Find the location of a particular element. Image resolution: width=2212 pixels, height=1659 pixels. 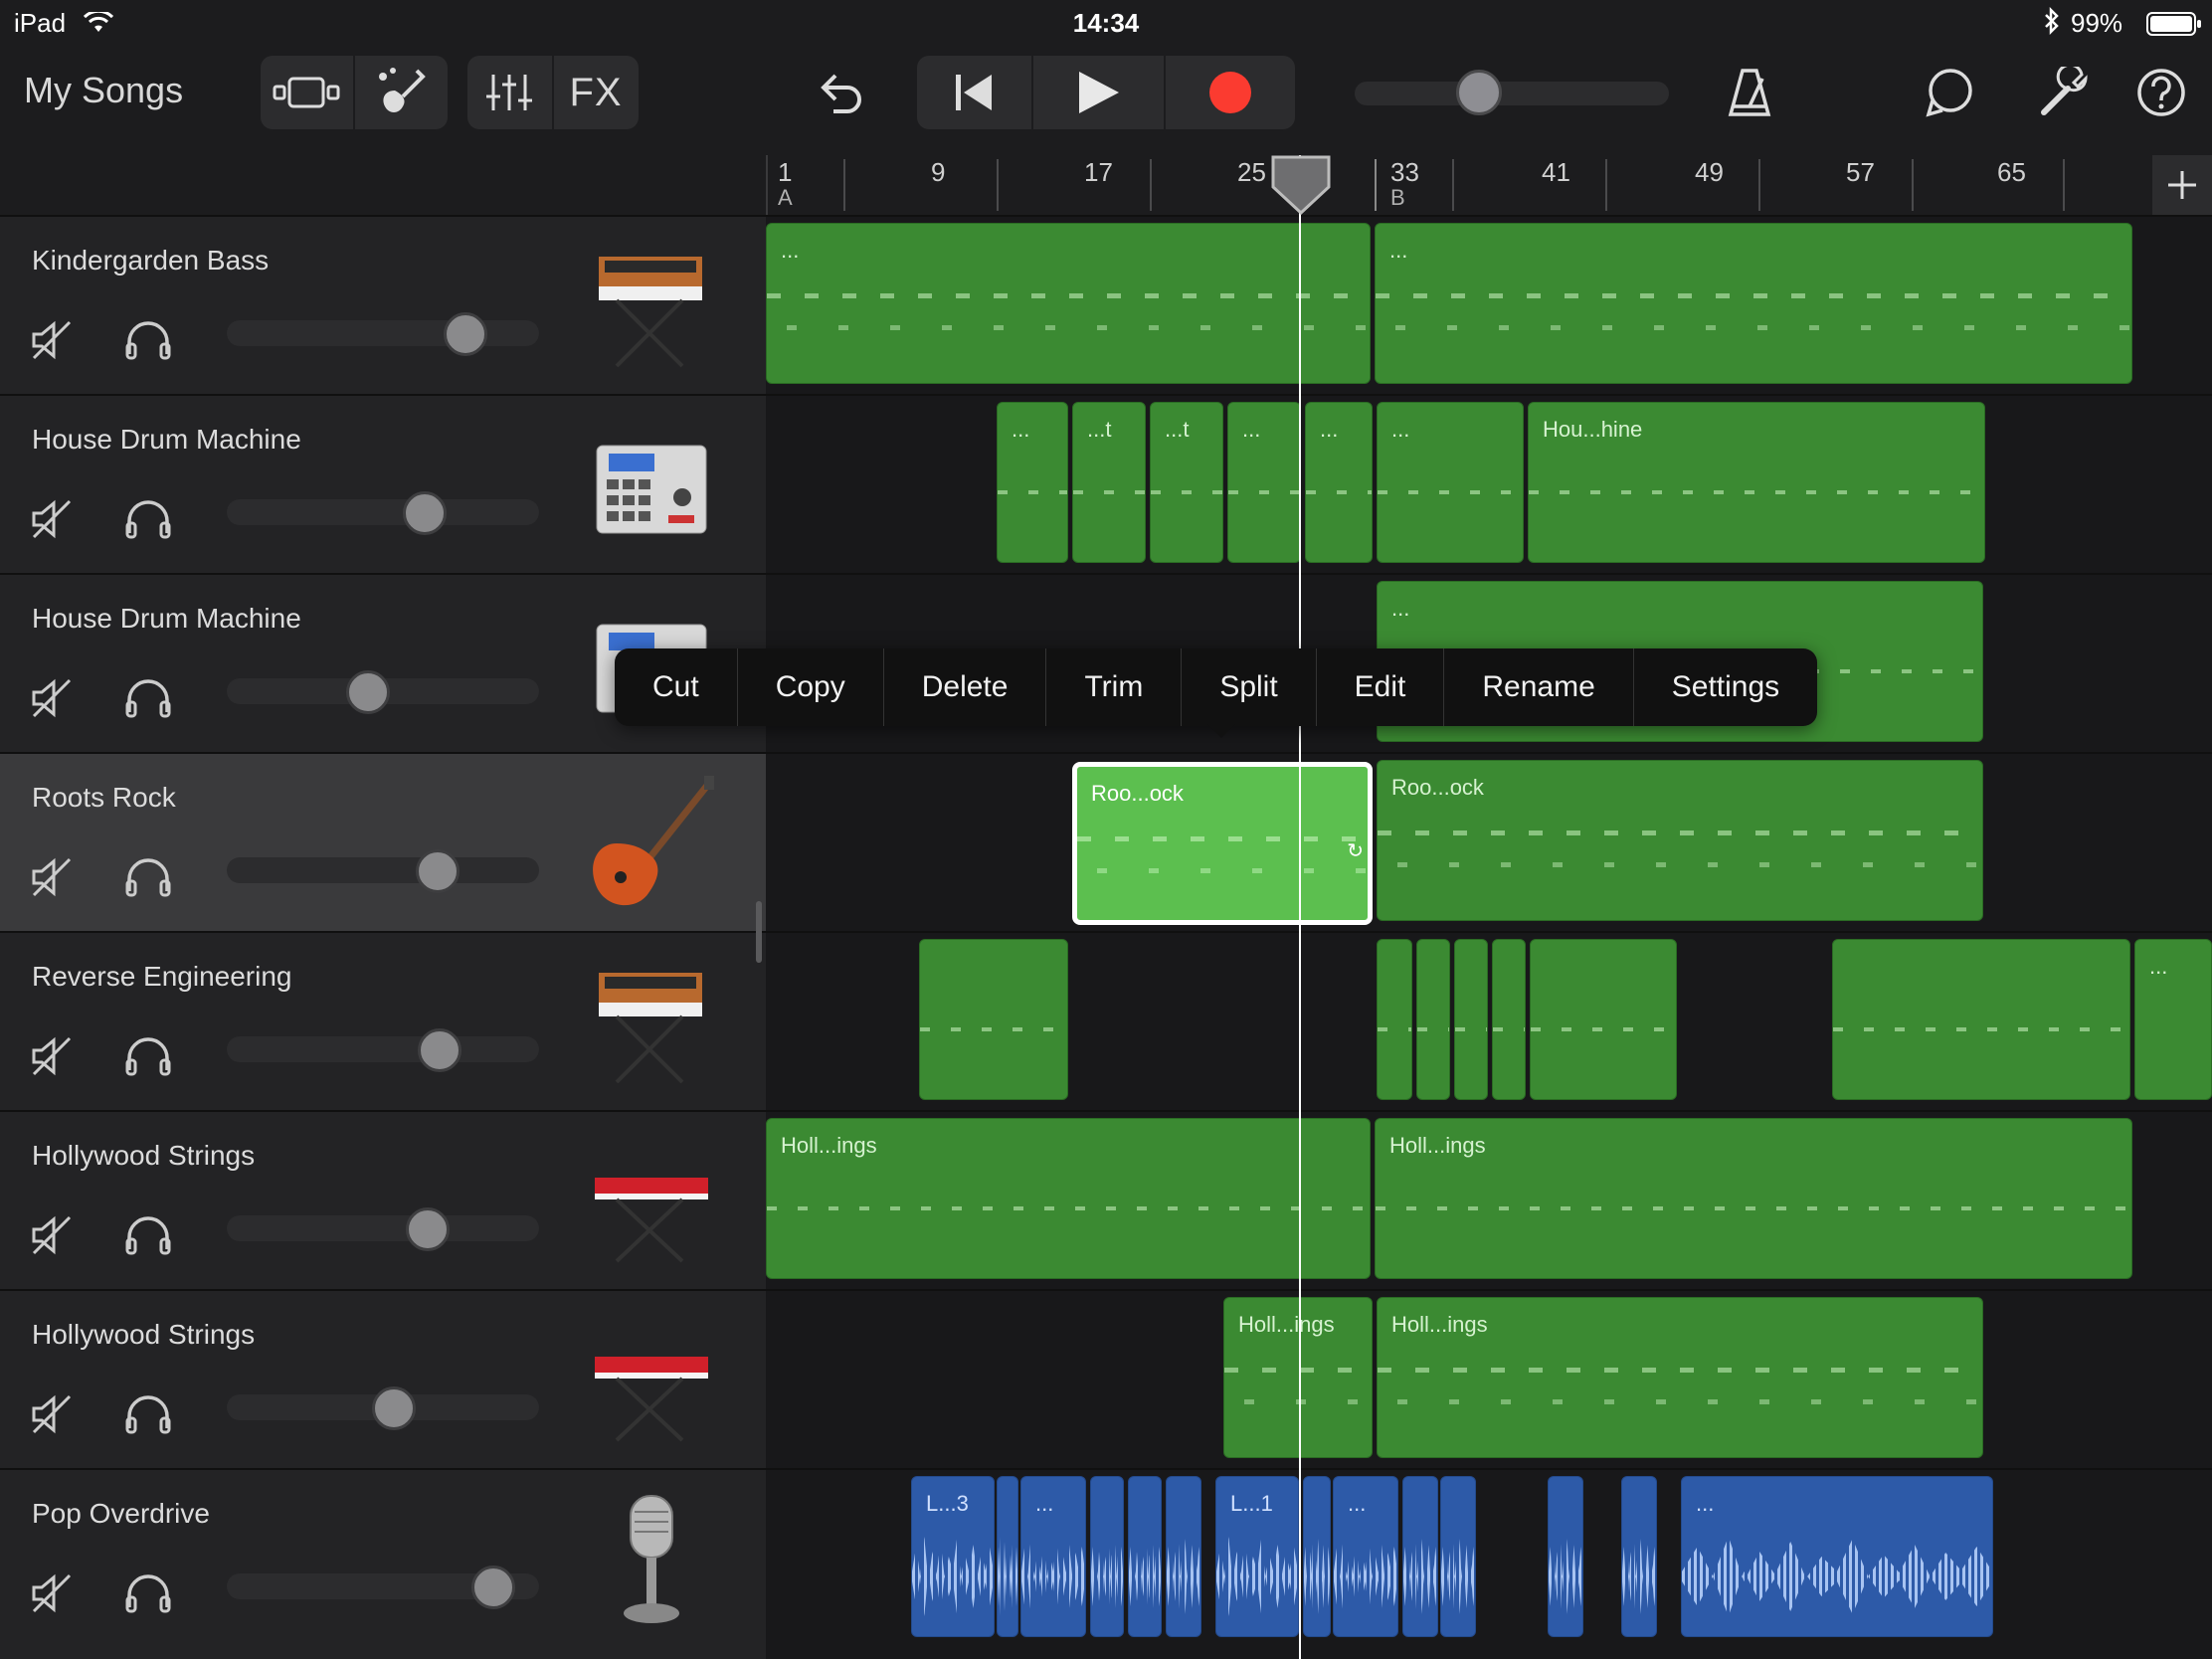

master-volume-slider is located at coordinates (1512, 93).